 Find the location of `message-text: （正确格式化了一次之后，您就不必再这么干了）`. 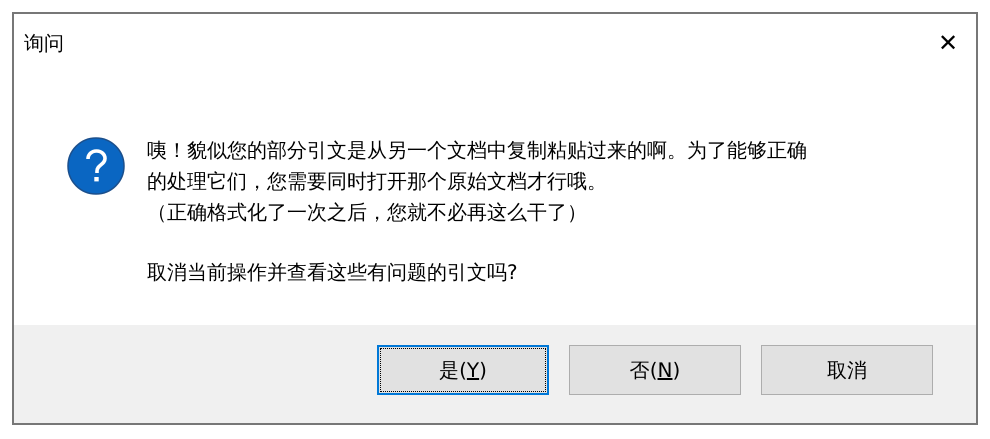

message-text: （正确格式化了一次之后，您就不必再这么干了） is located at coordinates (367, 212).